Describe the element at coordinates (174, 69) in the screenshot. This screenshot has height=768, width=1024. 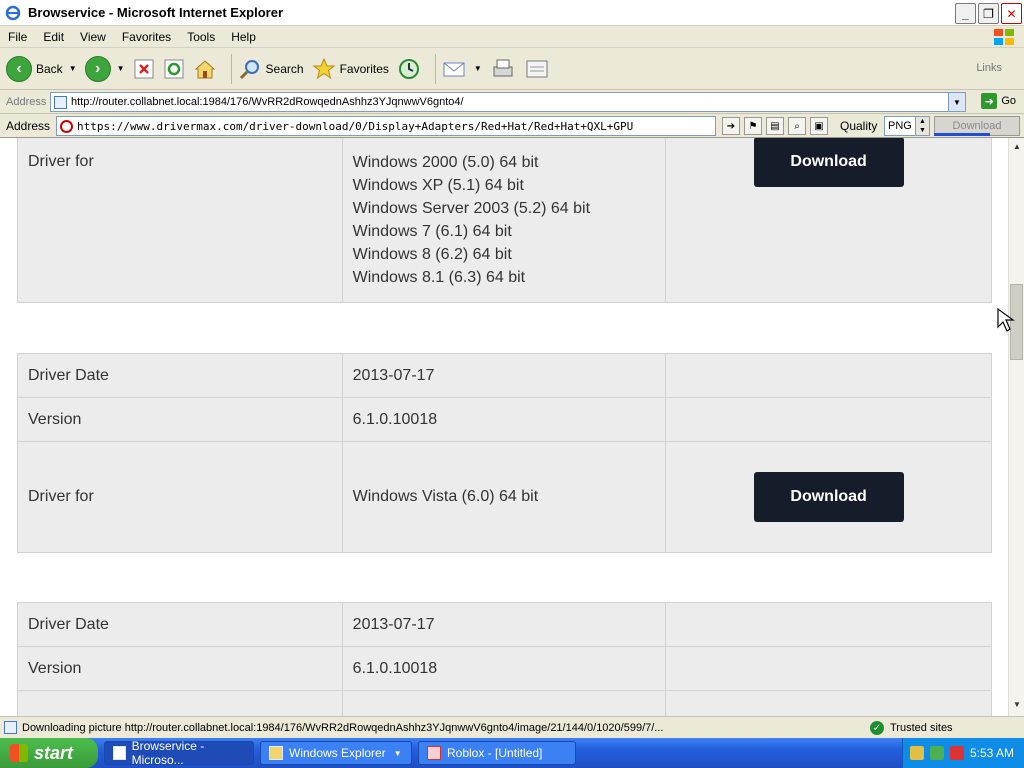
I see `refresh-button` at that location.